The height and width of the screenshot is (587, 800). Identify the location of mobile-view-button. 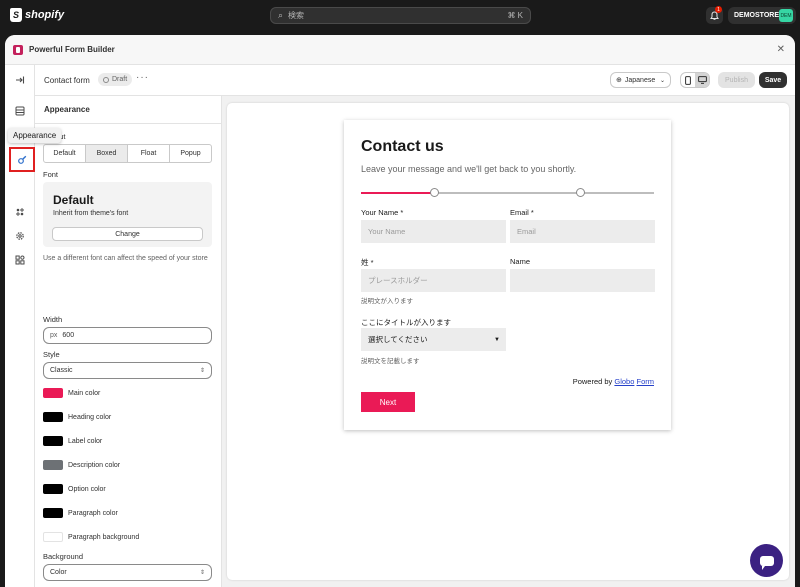
(688, 80).